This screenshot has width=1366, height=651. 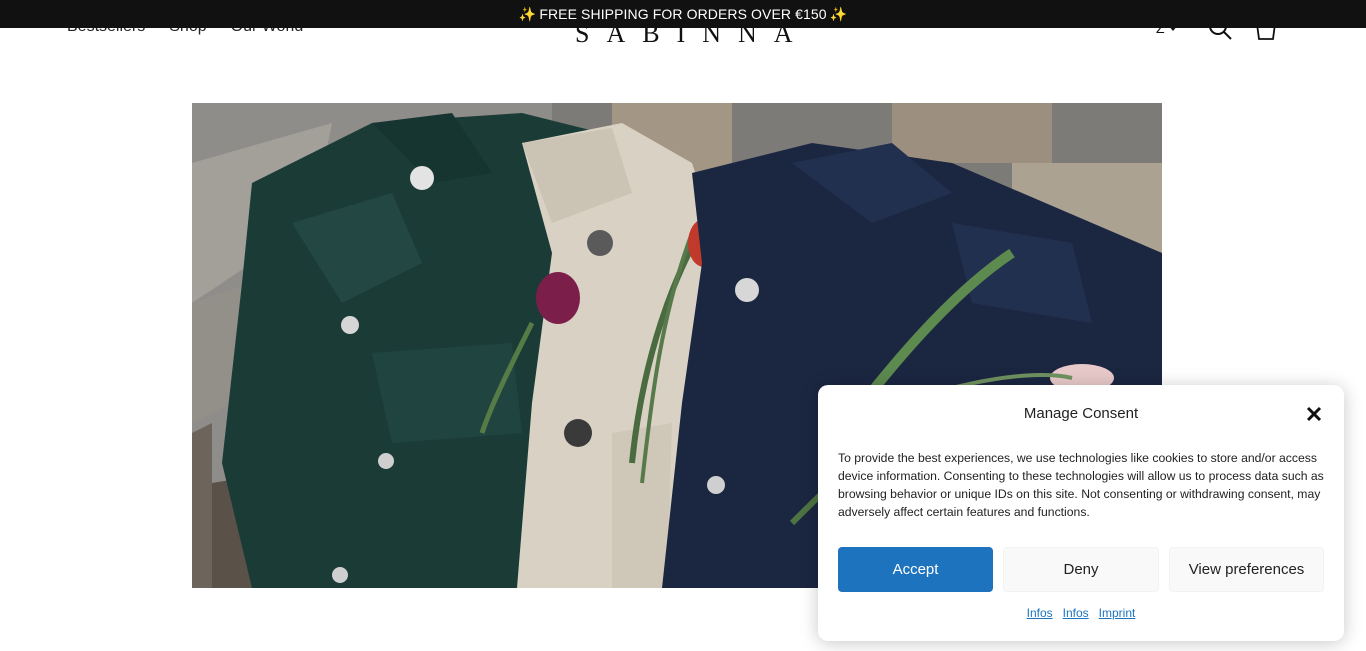 What do you see at coordinates (1117, 613) in the screenshot?
I see `imprint-link: Imprint` at bounding box center [1117, 613].